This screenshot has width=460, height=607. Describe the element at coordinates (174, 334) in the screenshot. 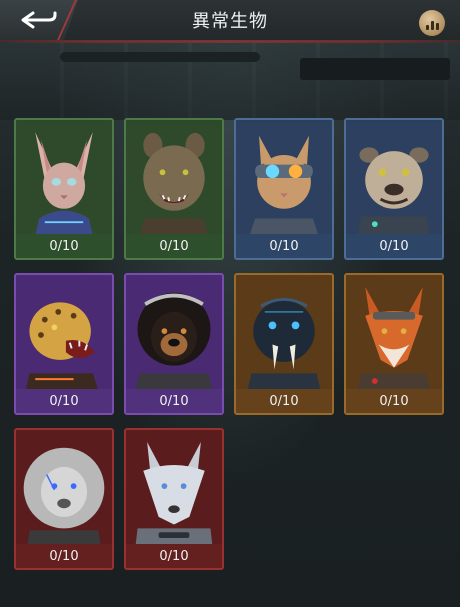

I see `mastiff-portrait` at that location.